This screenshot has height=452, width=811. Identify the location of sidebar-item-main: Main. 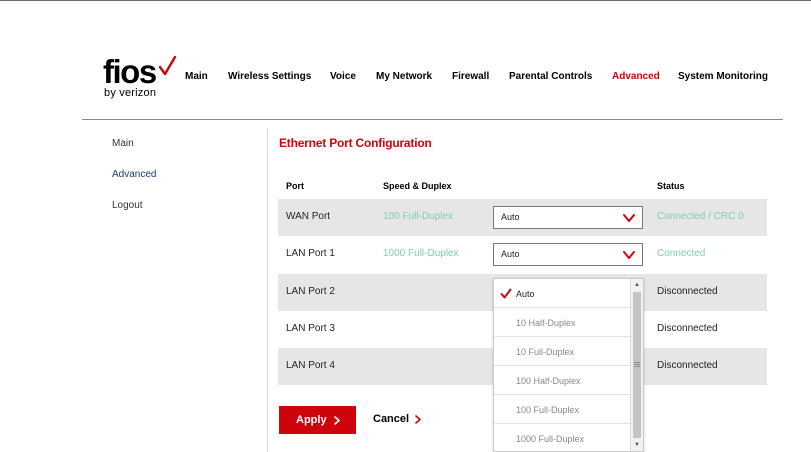
(123, 143).